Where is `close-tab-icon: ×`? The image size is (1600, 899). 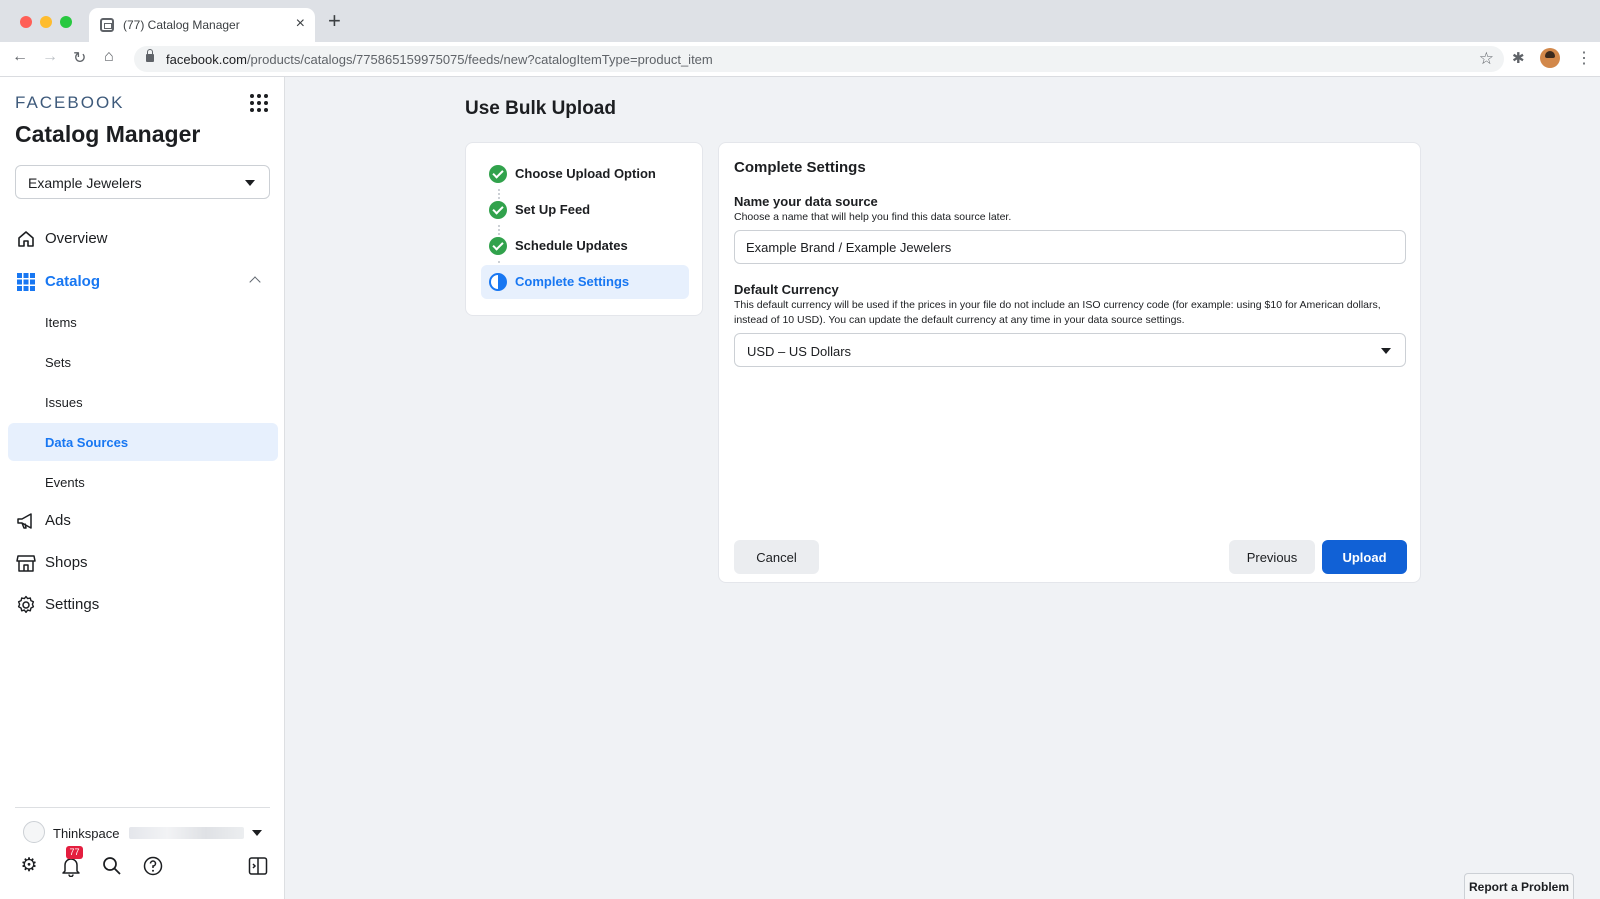
close-tab-icon: × is located at coordinates (300, 24).